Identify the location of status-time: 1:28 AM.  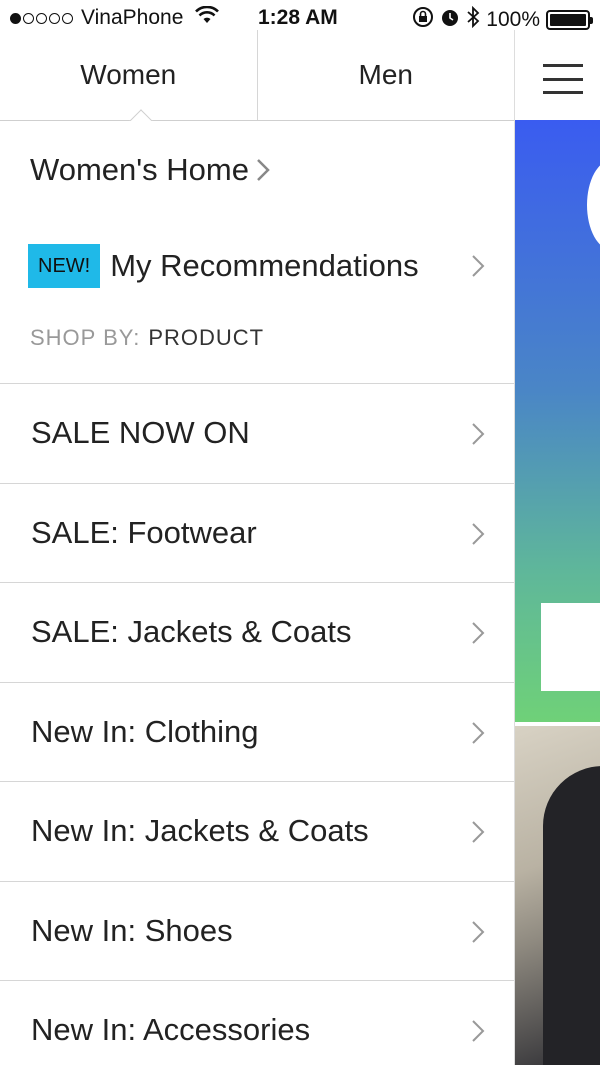
(298, 17).